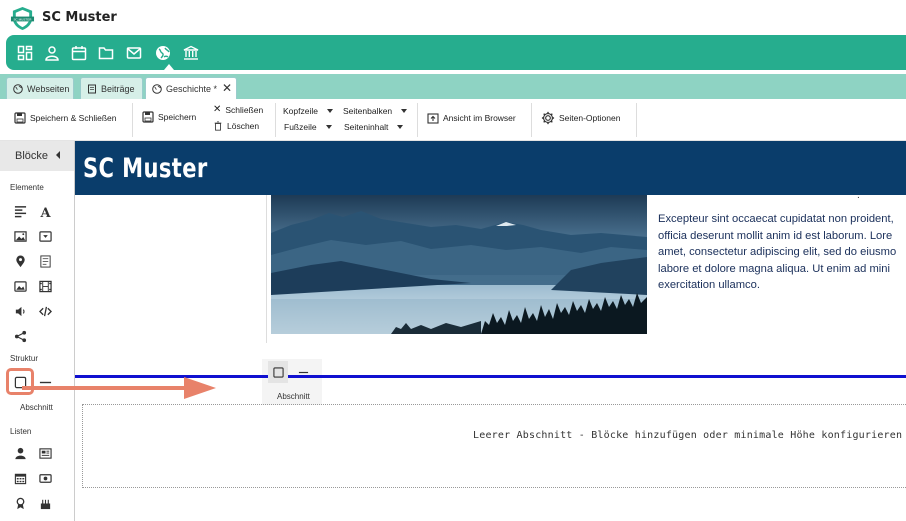 The height and width of the screenshot is (521, 906). I want to click on footer-label: Fußzeile, so click(300, 127).